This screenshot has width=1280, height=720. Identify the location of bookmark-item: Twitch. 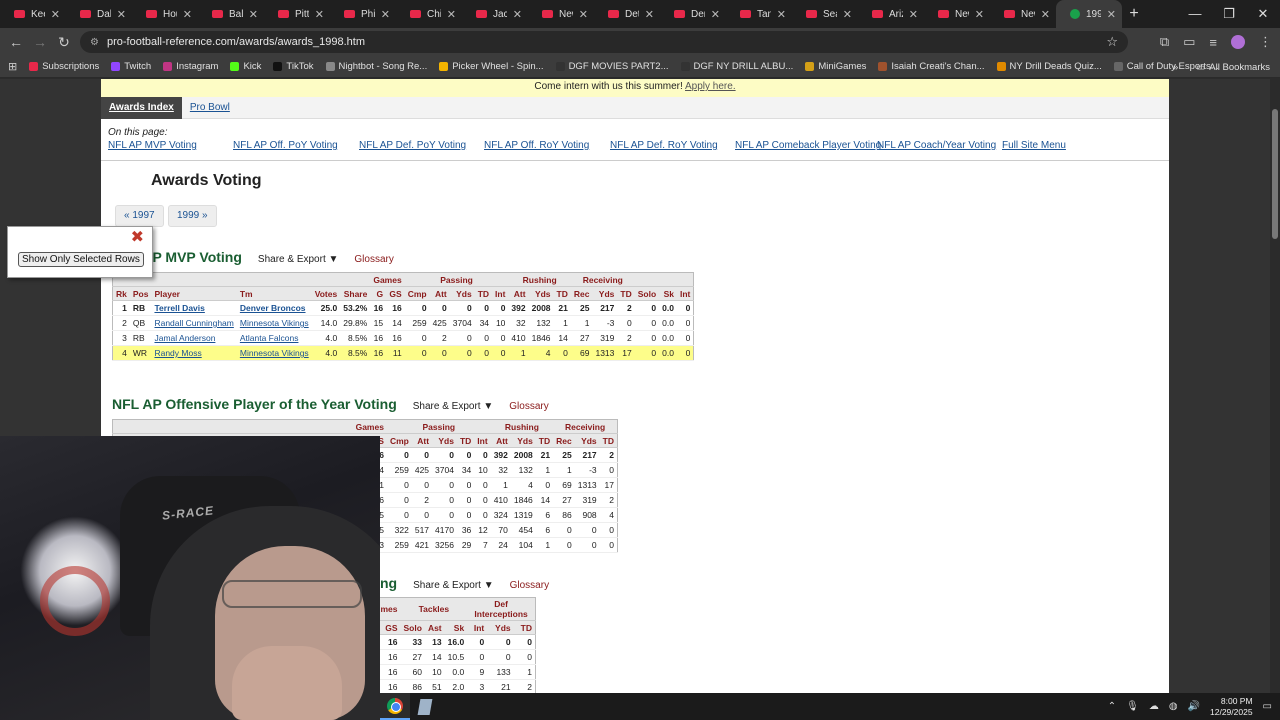
(131, 66).